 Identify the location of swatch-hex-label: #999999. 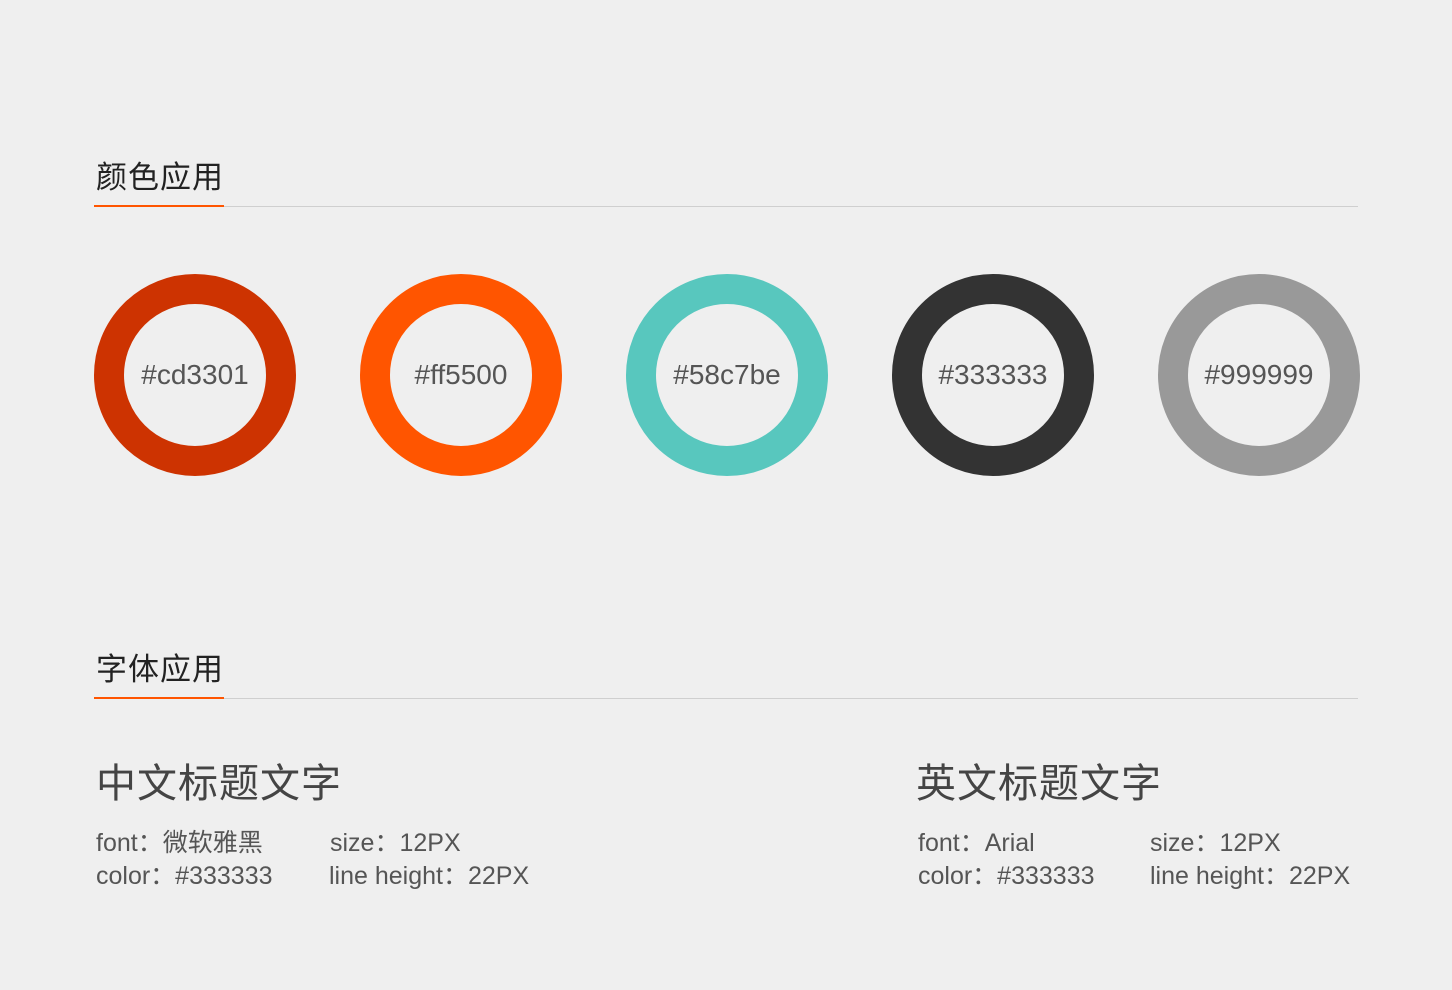
(1259, 374).